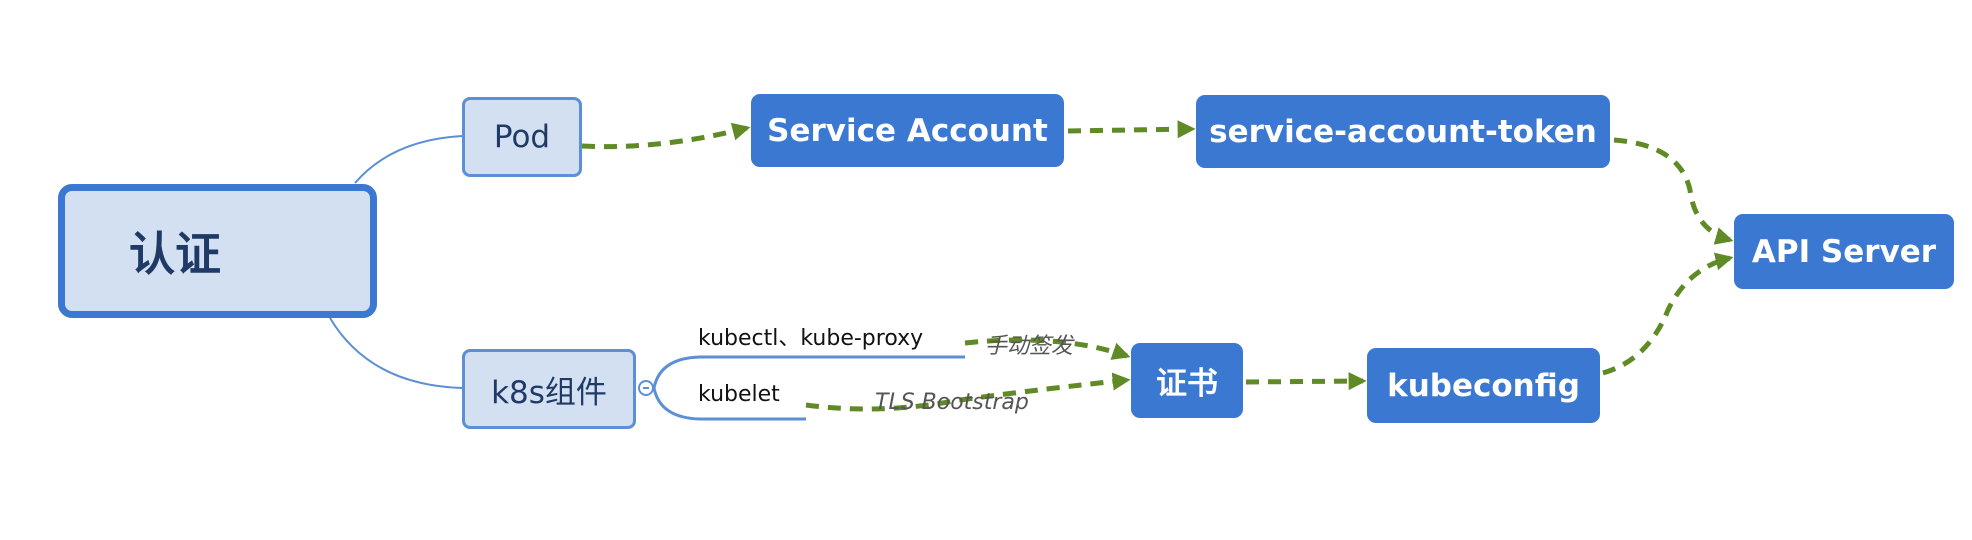  What do you see at coordinates (217, 251) in the screenshot?
I see `root-node-auth: 认证` at bounding box center [217, 251].